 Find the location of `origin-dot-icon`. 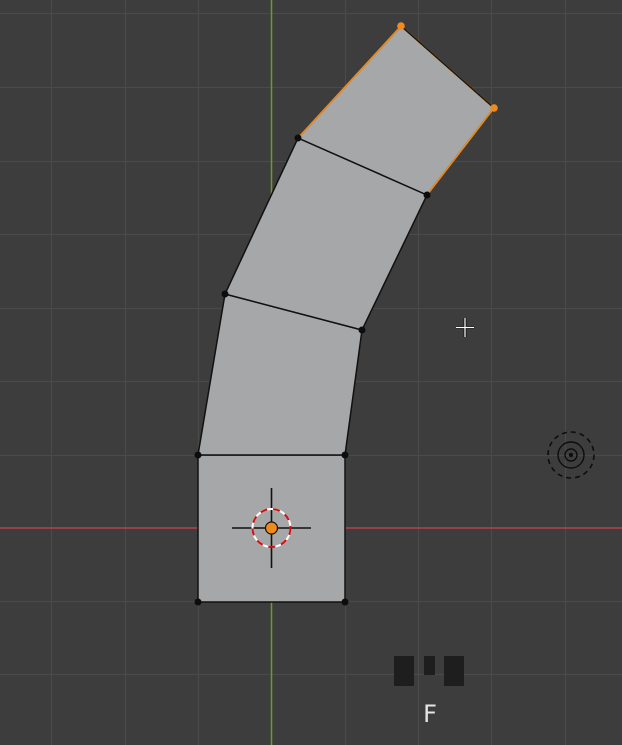

origin-dot-icon is located at coordinates (271, 528).